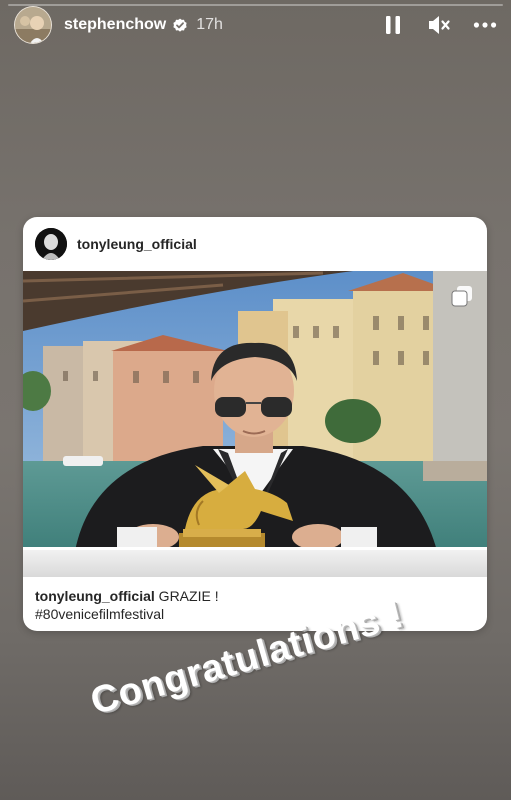 The width and height of the screenshot is (511, 800). What do you see at coordinates (461, 296) in the screenshot?
I see `multiple-photos-icon` at bounding box center [461, 296].